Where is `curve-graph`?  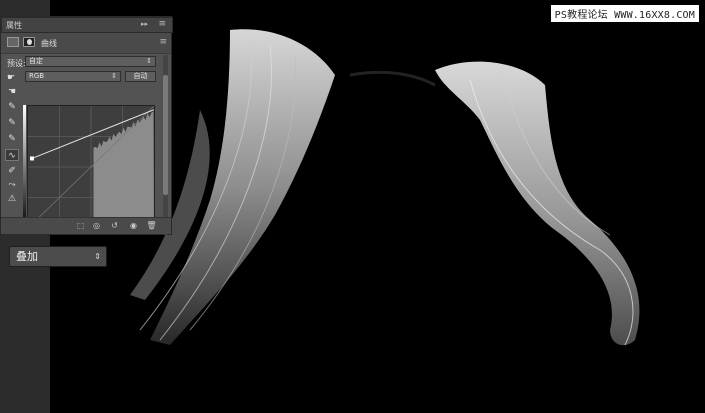 curve-graph is located at coordinates (91, 167).